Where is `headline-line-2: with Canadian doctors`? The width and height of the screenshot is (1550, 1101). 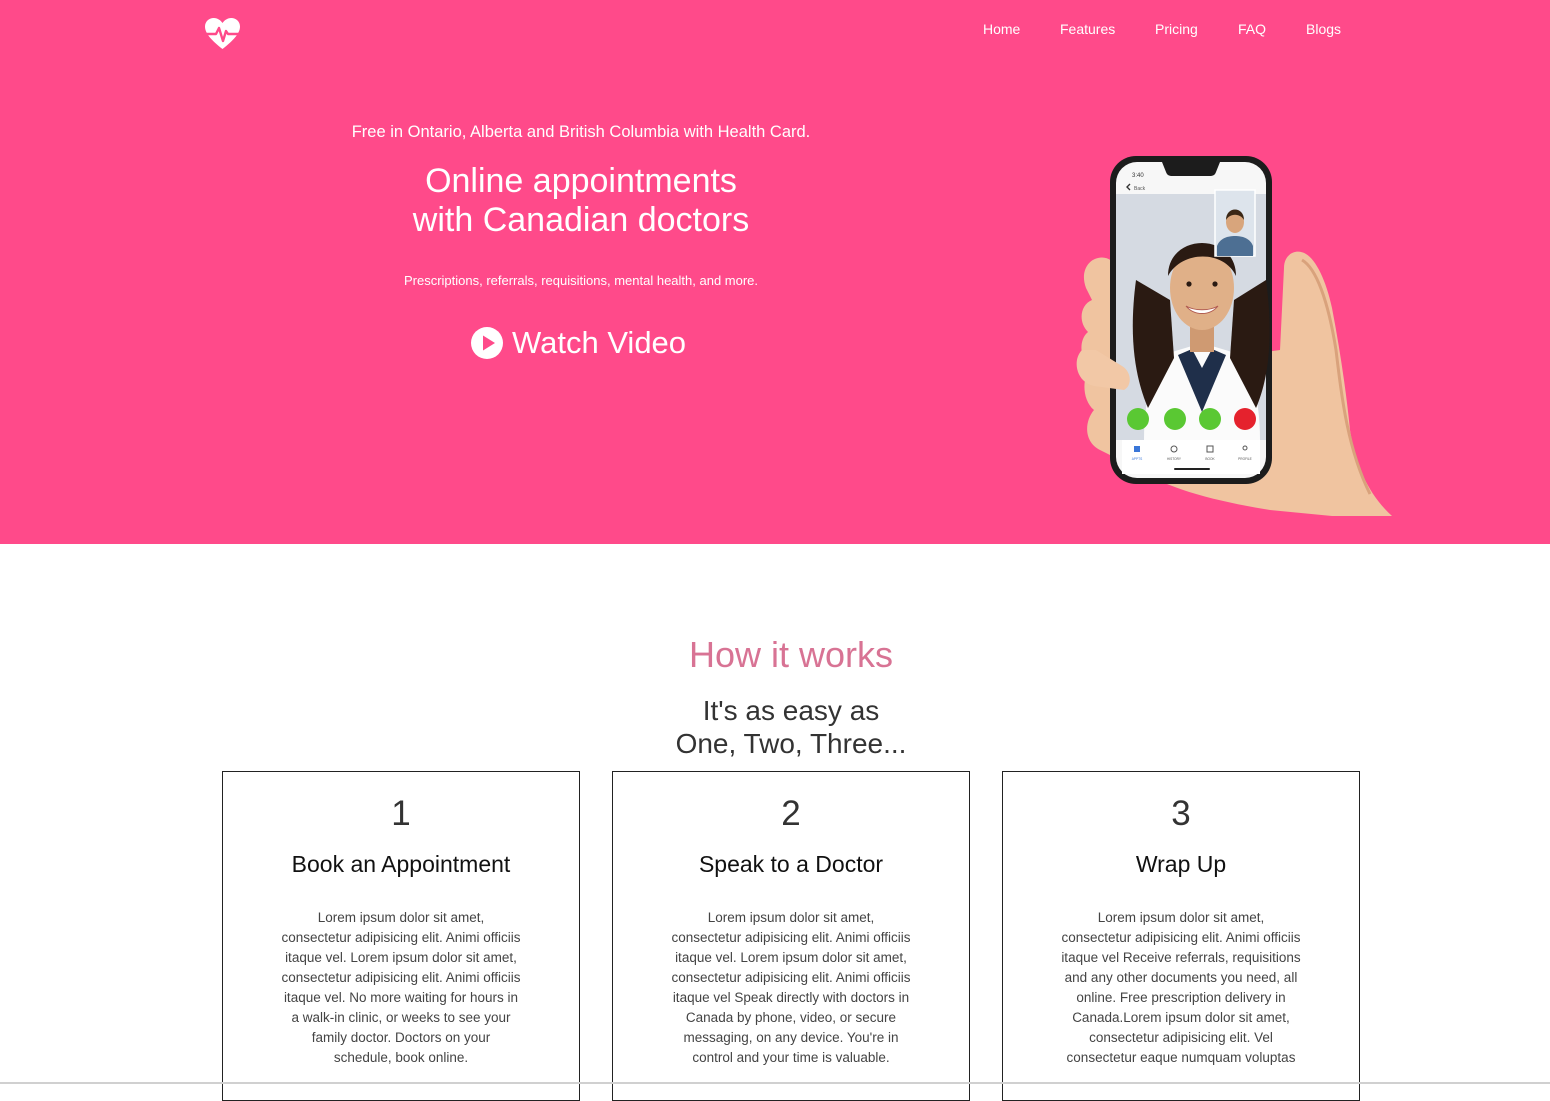
headline-line-2: with Canadian doctors is located at coordinates (581, 220).